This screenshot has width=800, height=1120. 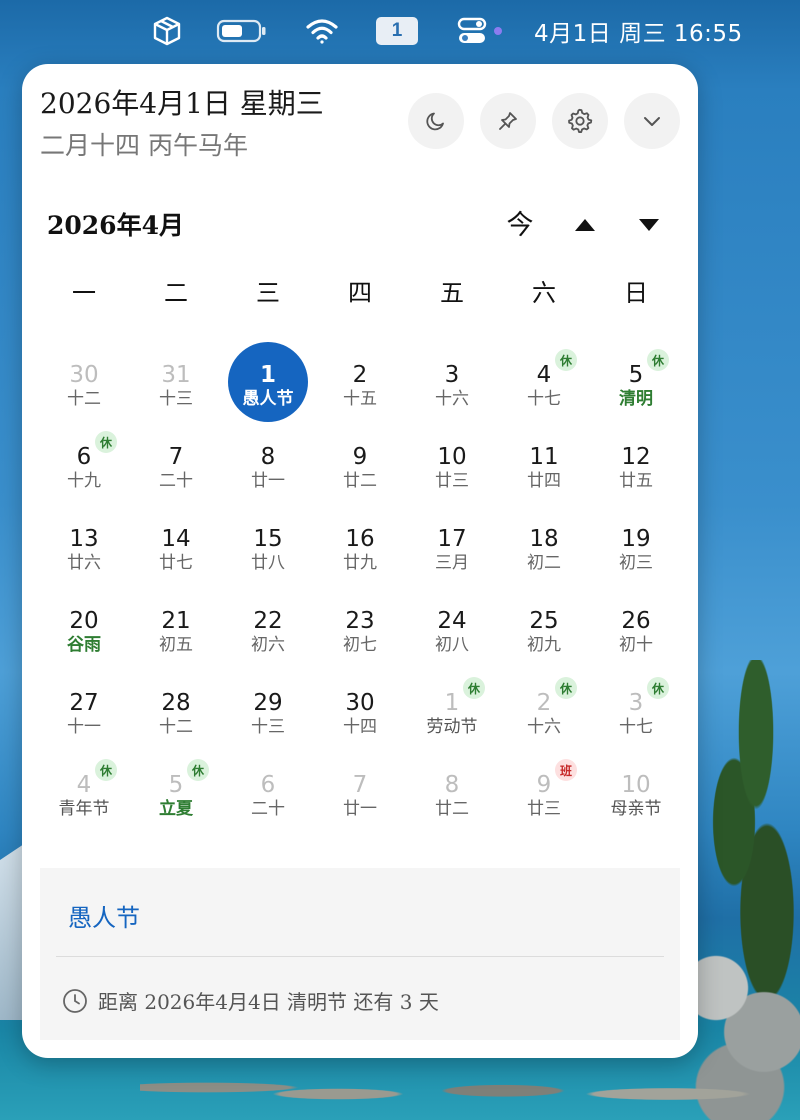 I want to click on day-cell: 14 廿七, so click(x=176, y=537).